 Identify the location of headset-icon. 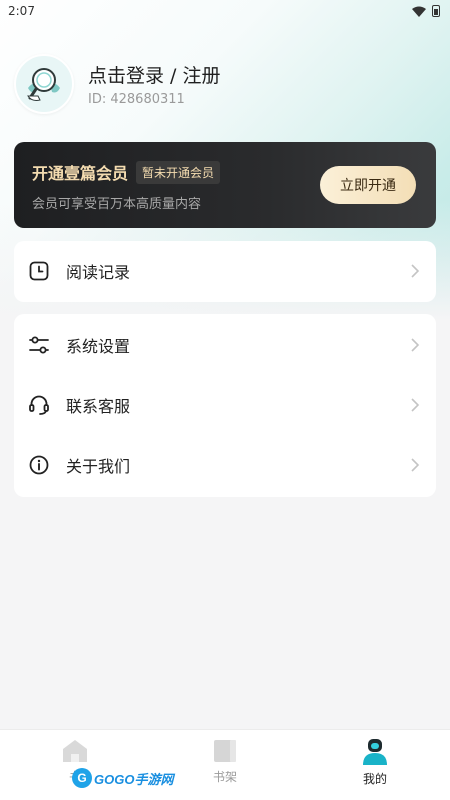
(39, 405).